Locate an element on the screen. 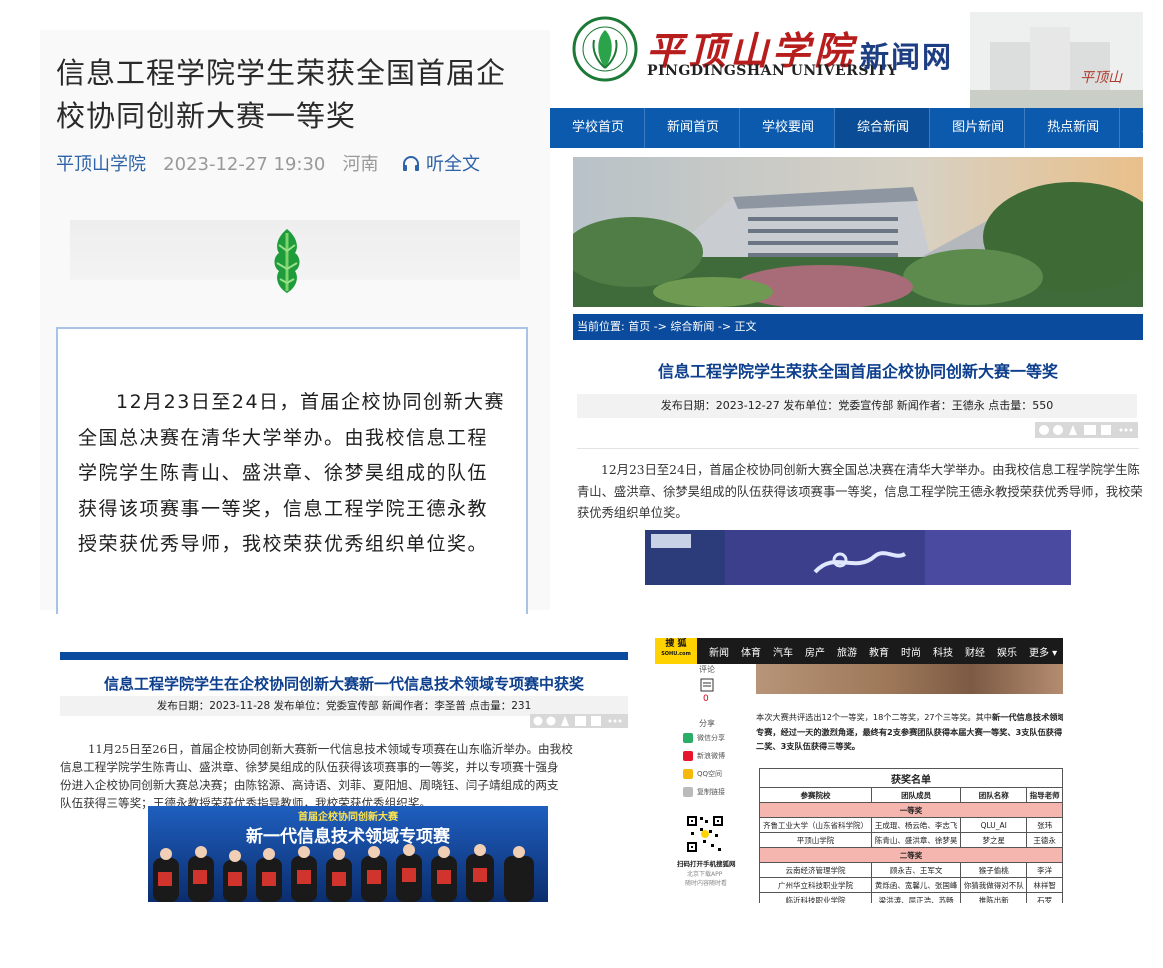 The height and width of the screenshot is (968, 1163). university-emblem-icon is located at coordinates (605, 49).